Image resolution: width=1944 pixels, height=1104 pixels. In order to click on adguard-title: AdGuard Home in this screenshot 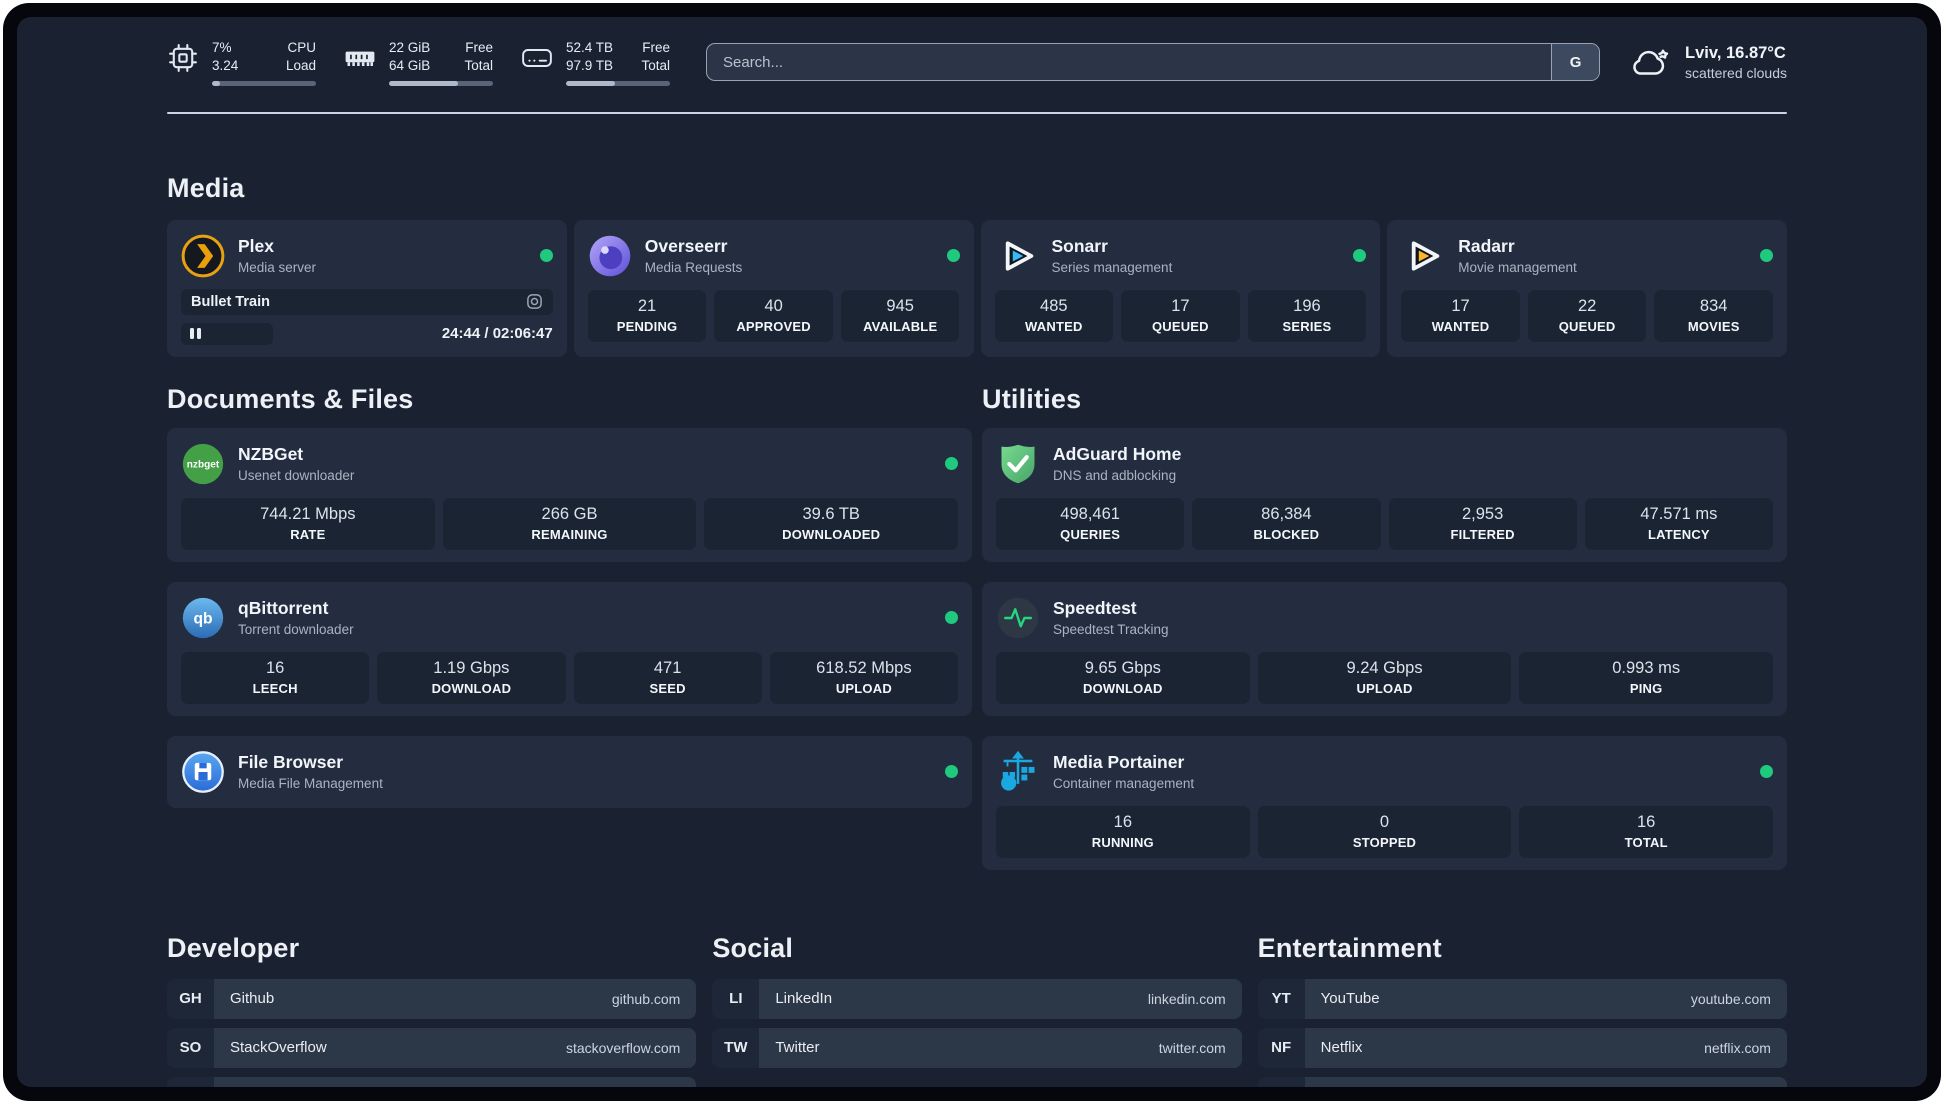, I will do `click(1117, 454)`.